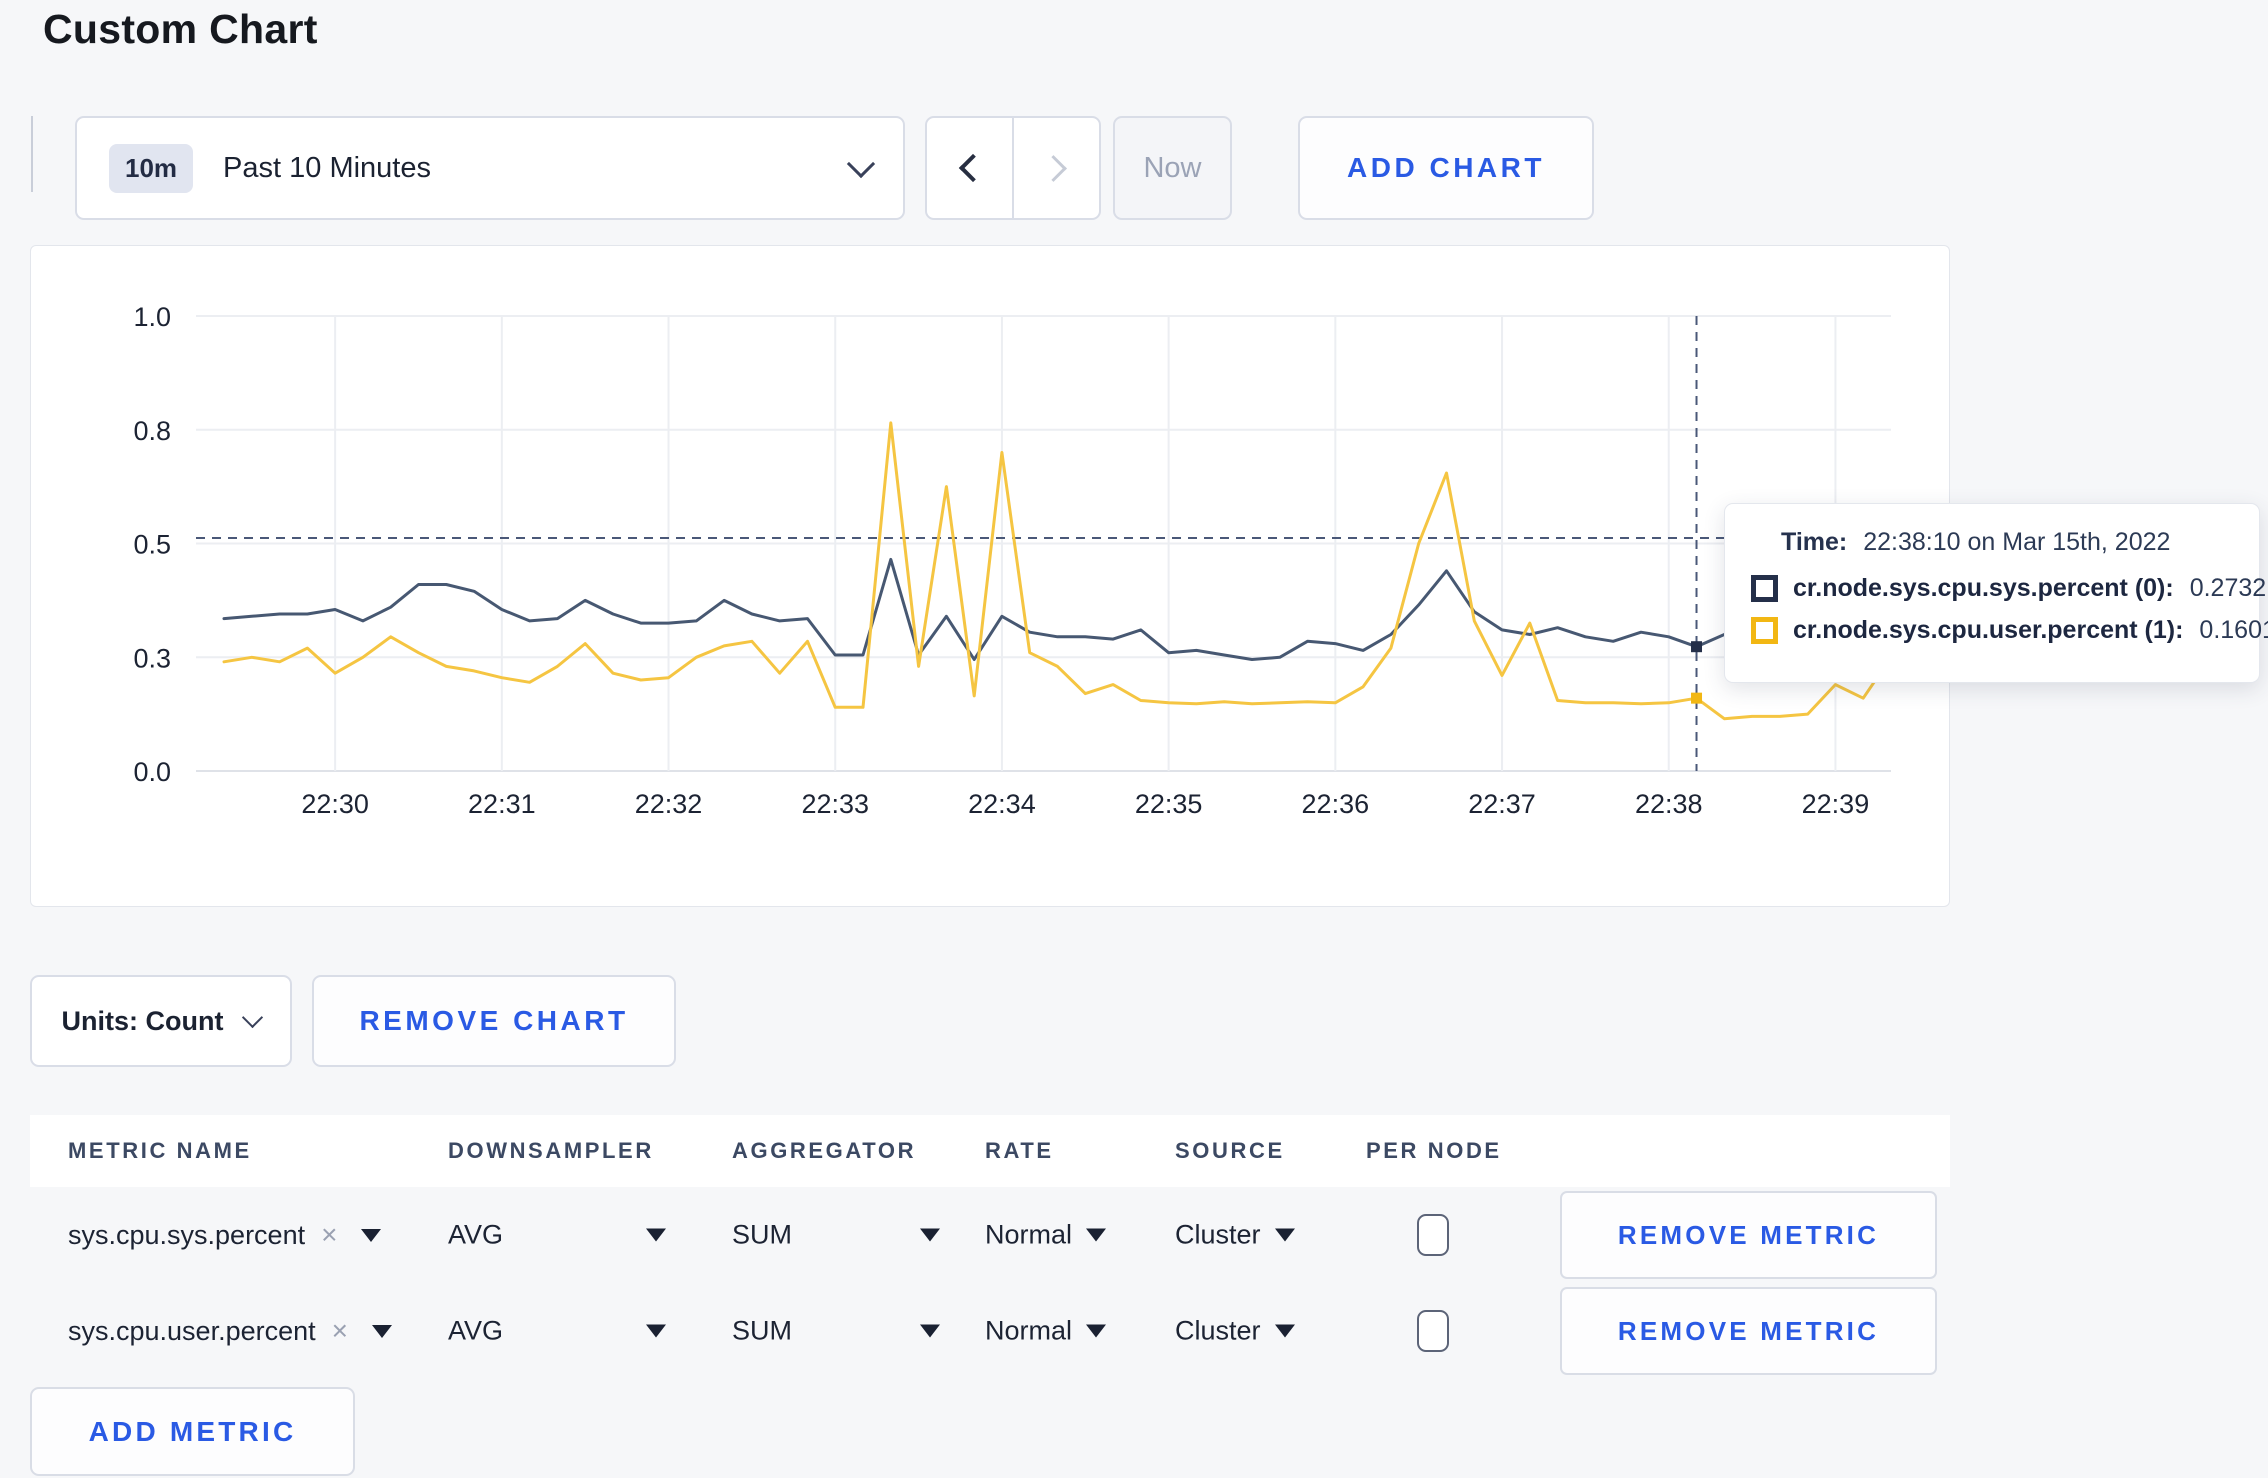 The height and width of the screenshot is (1478, 2268). I want to click on add-chart-button: ADD CHART, so click(1446, 168).